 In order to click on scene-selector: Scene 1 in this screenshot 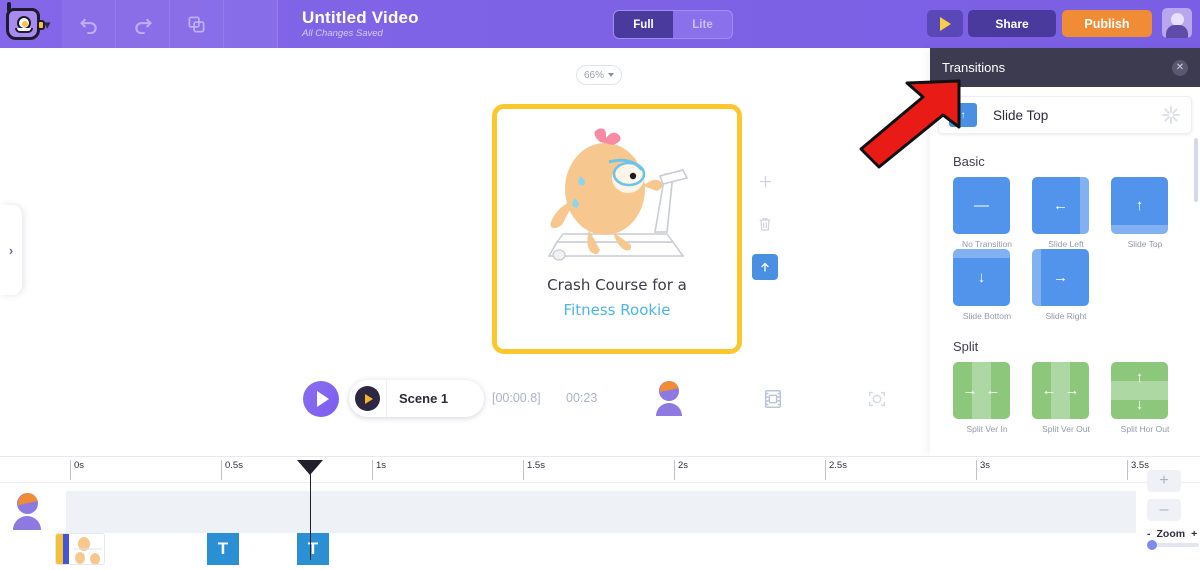, I will do `click(416, 398)`.